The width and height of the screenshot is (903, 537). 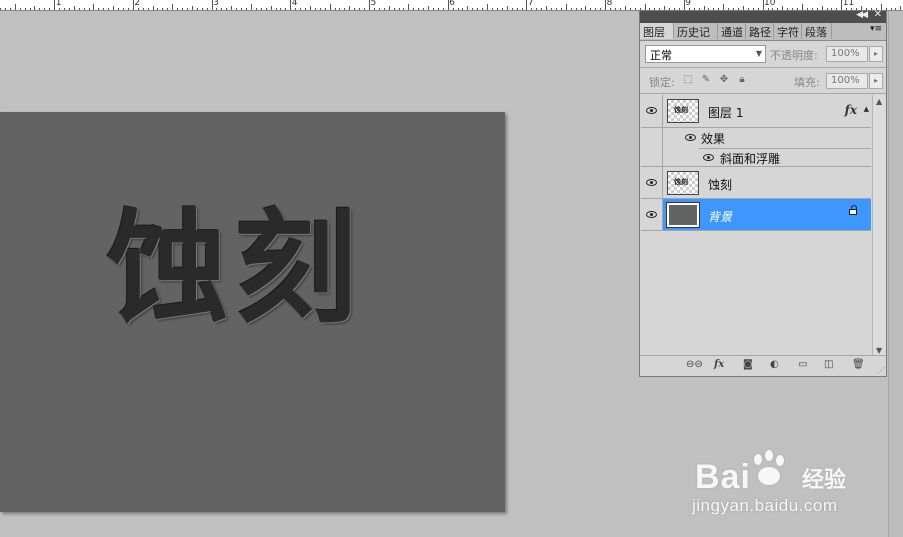 I want to click on ruler-label: 5, so click(x=373, y=4).